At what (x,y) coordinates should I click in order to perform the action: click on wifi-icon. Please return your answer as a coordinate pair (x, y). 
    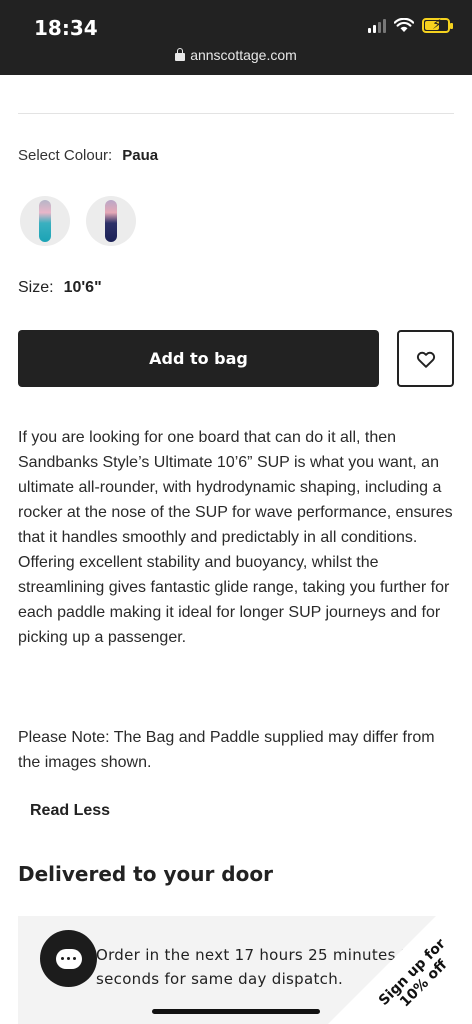
    Looking at the image, I should click on (404, 25).